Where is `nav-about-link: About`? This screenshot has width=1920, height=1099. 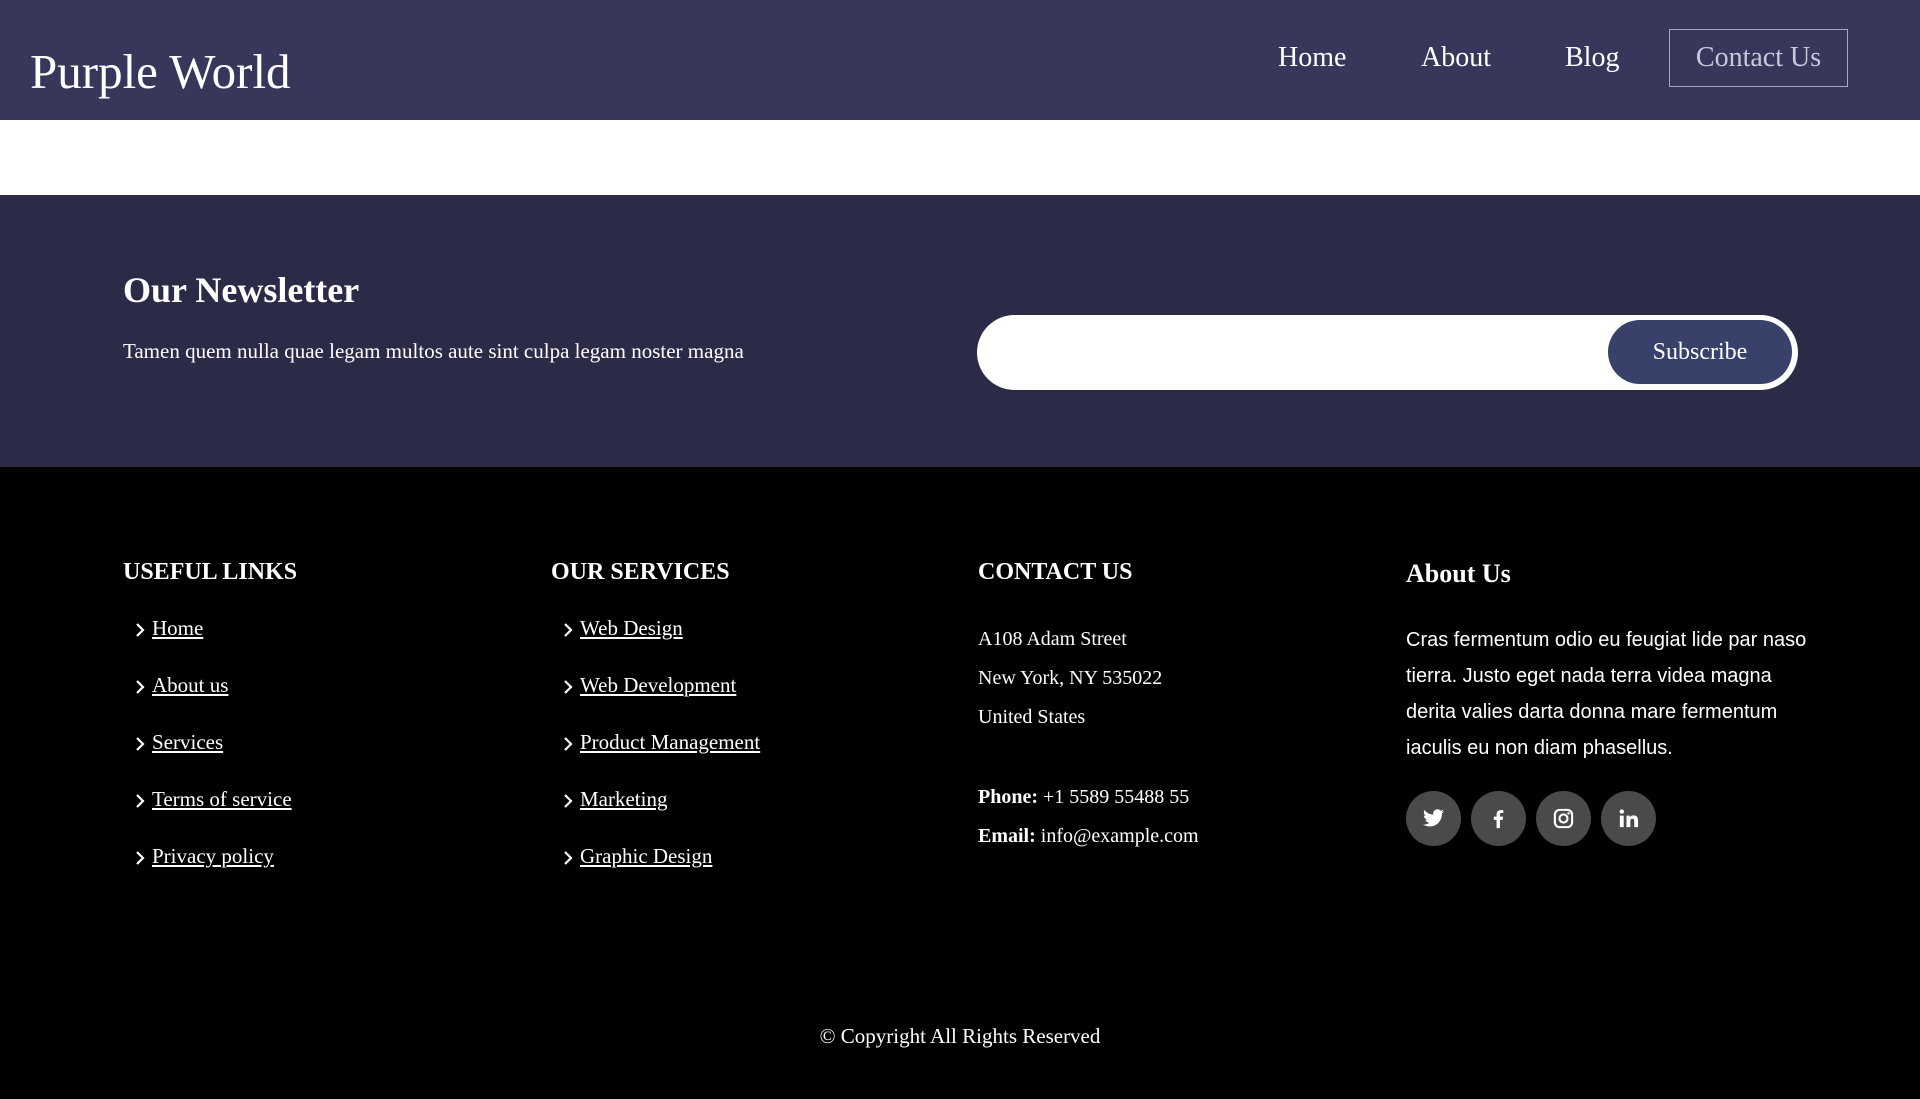 nav-about-link: About is located at coordinates (1456, 58).